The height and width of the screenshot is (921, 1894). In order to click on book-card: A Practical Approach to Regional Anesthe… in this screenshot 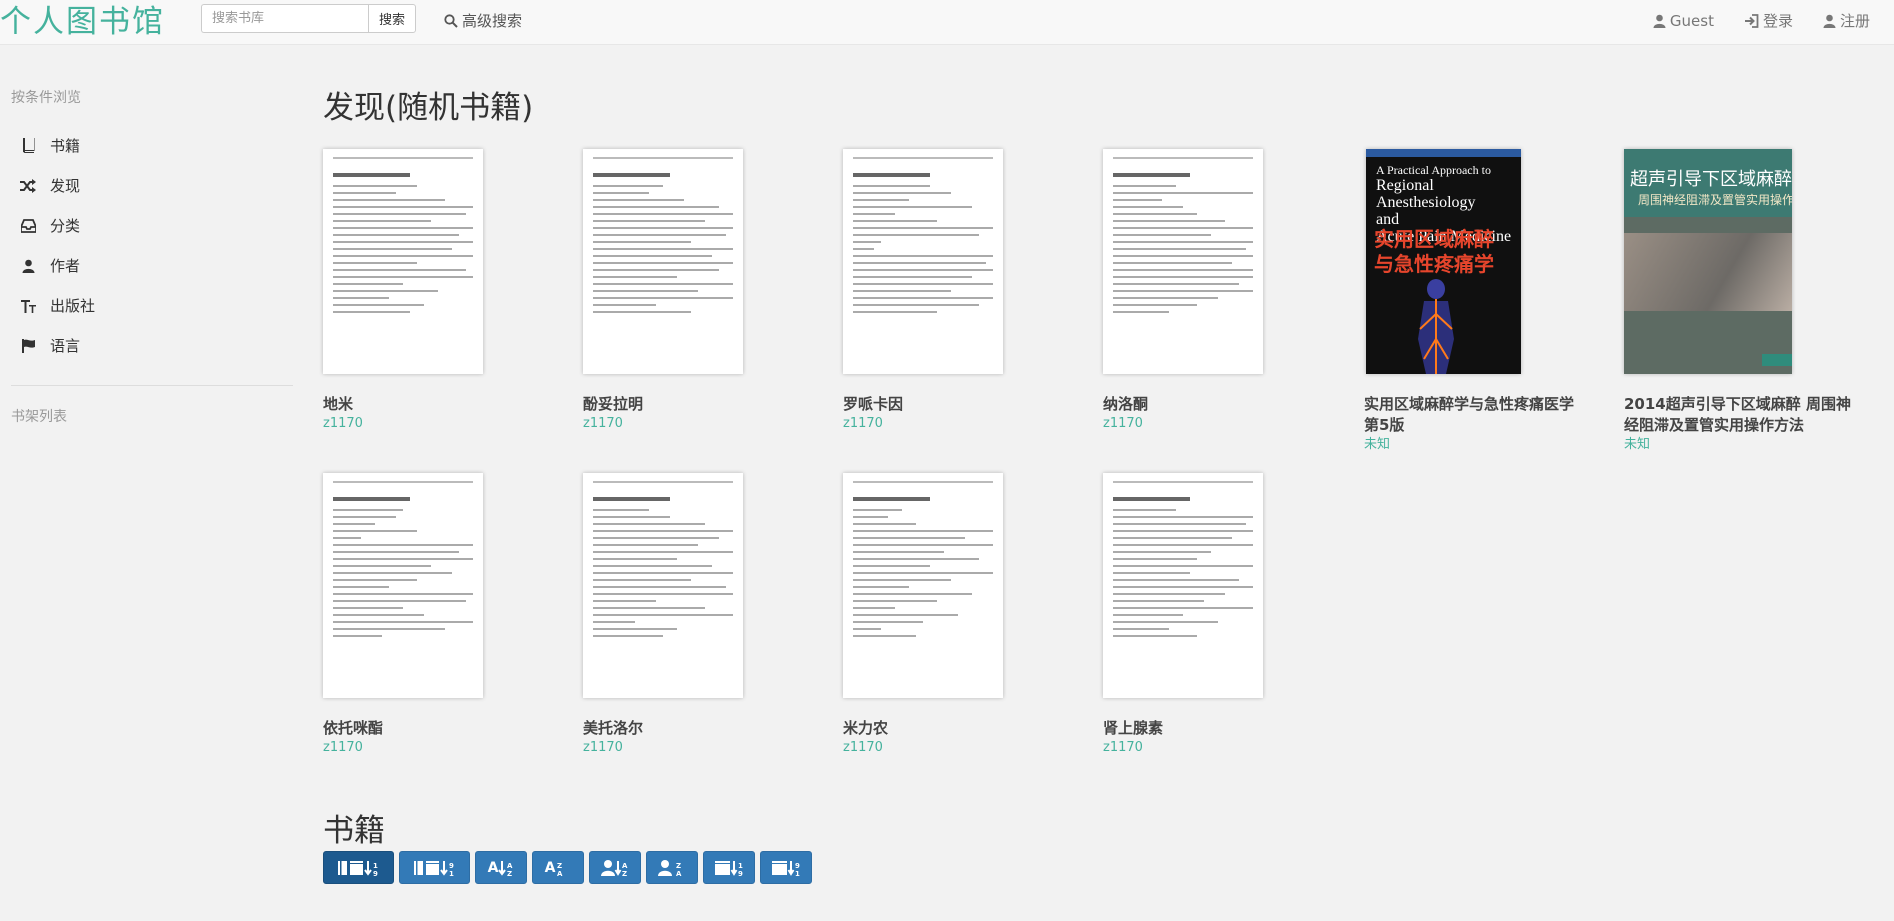, I will do `click(1479, 301)`.